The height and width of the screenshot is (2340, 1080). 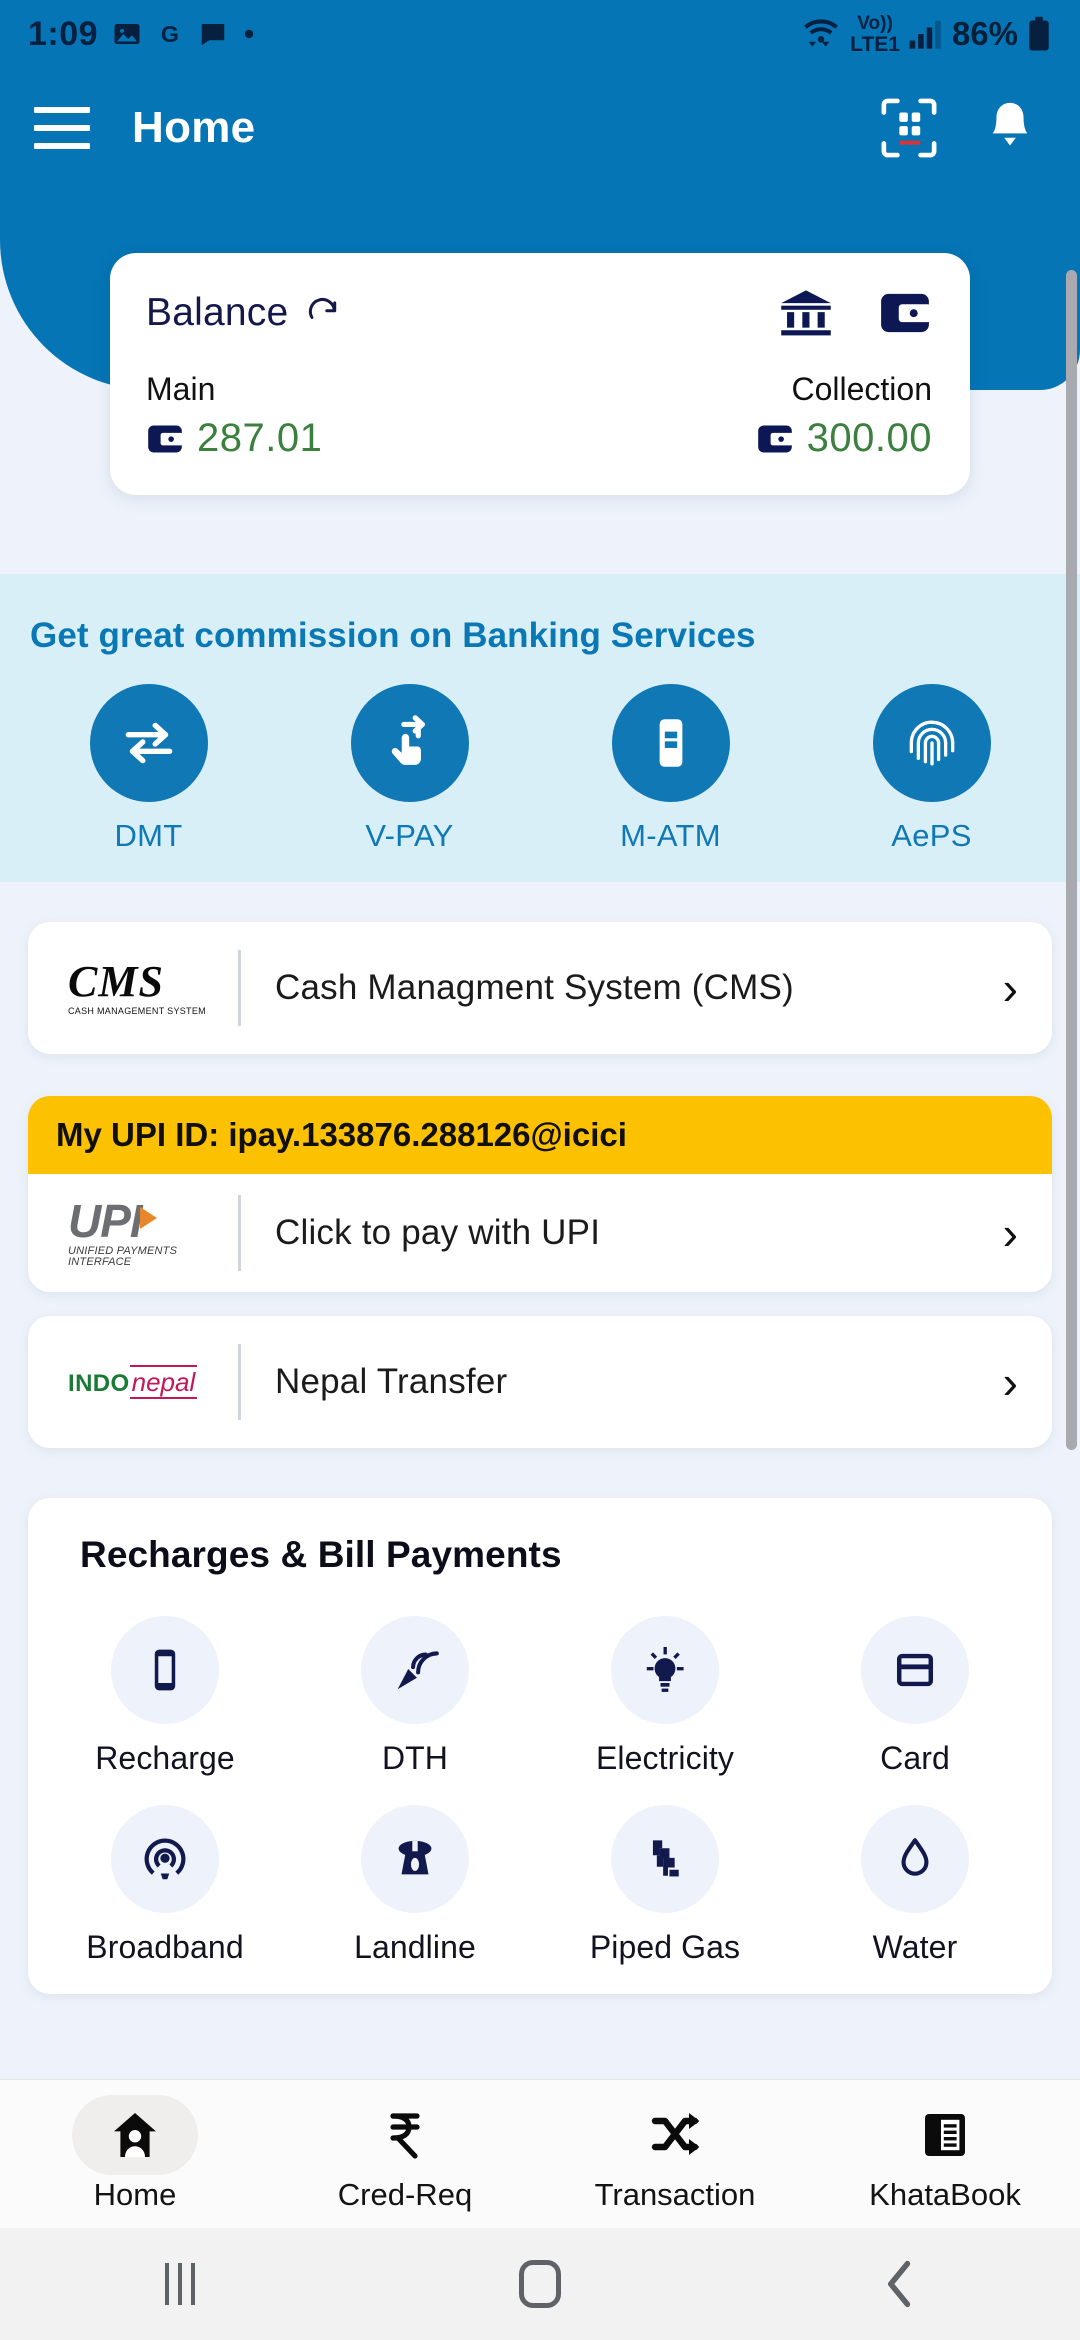 I want to click on battery-icon, so click(x=1039, y=33).